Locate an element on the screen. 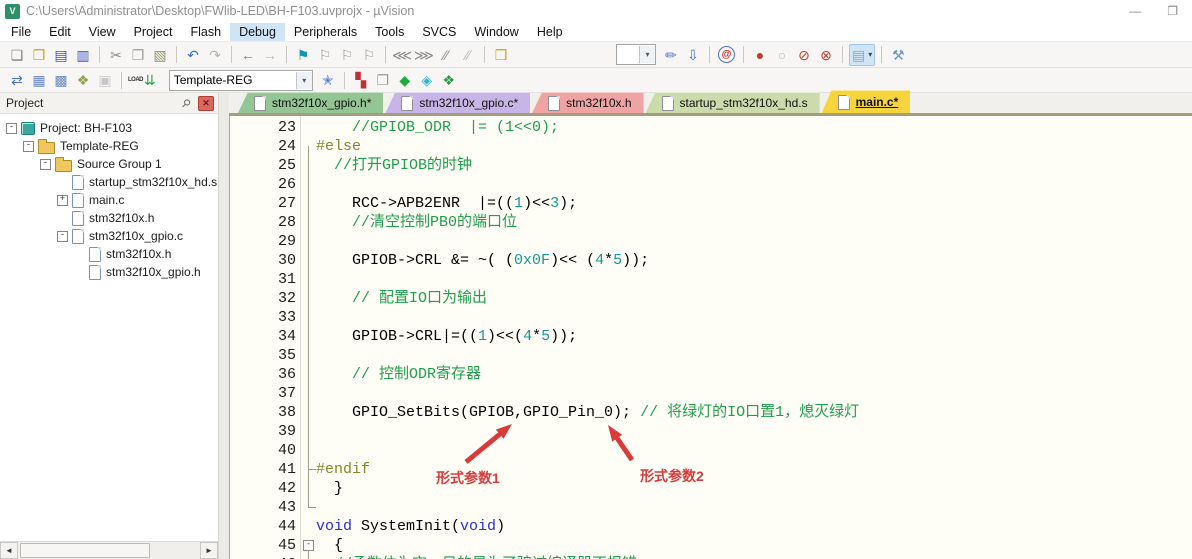 Image resolution: width=1192 pixels, height=559 pixels. find-icon: ⇩ is located at coordinates (693, 55).